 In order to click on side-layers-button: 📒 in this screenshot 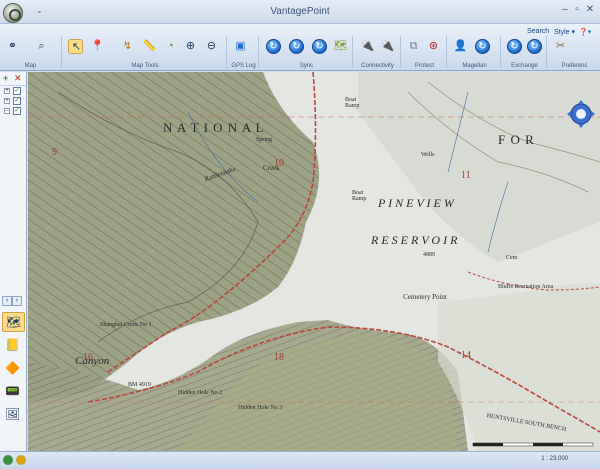, I will do `click(13, 346)`.